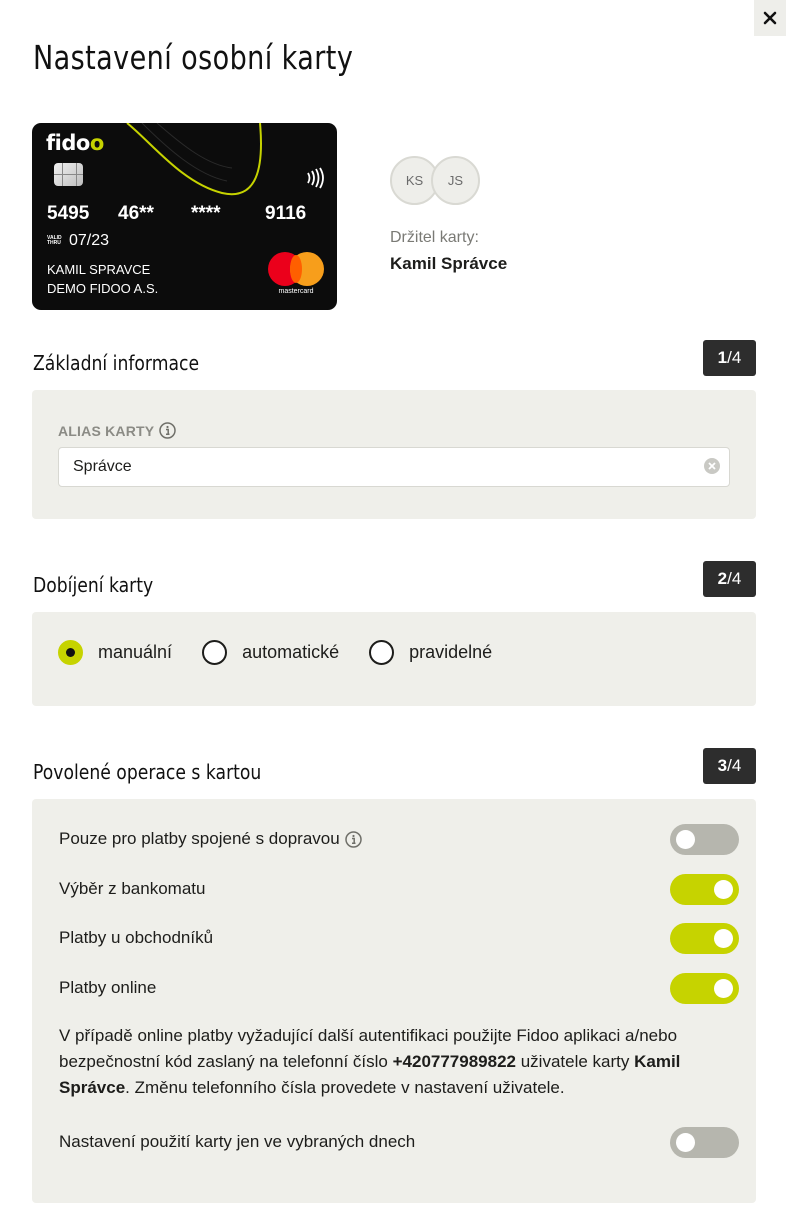 Image resolution: width=786 pixels, height=1224 pixels. I want to click on toggle-transport-only, so click(704, 839).